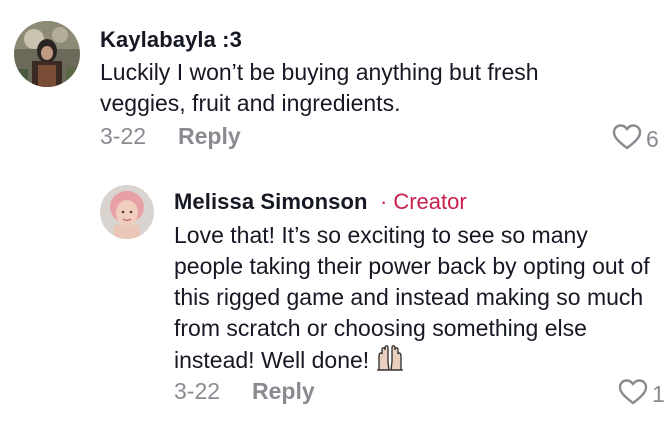 Image resolution: width=669 pixels, height=429 pixels. I want to click on like-button: 6, so click(635, 139).